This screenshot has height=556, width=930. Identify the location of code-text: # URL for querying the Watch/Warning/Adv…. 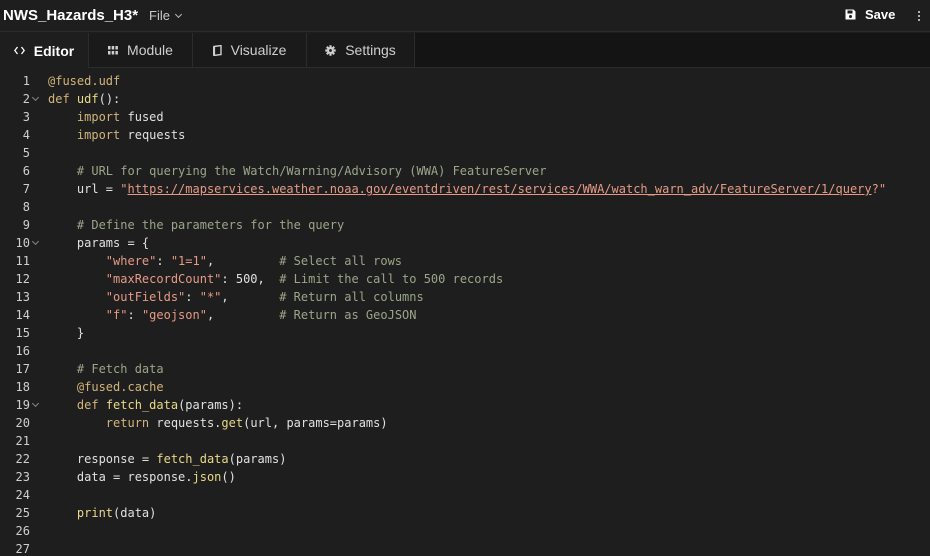
(311, 171).